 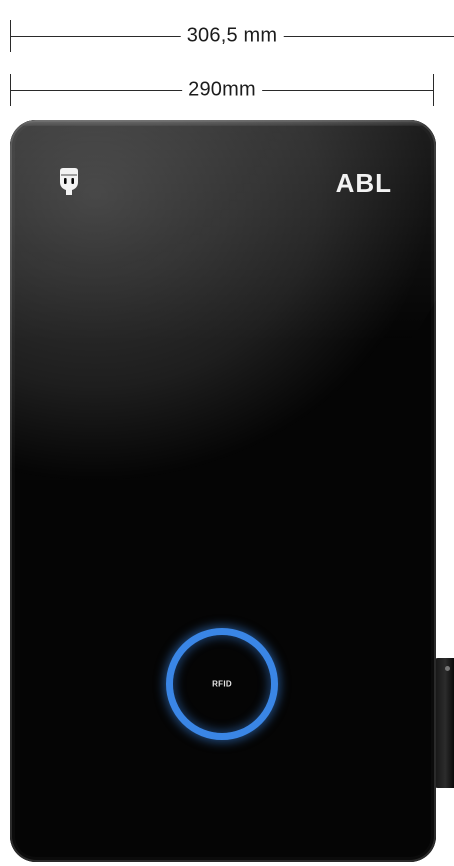 I want to click on inner-width-label: 290mm, so click(x=222, y=90).